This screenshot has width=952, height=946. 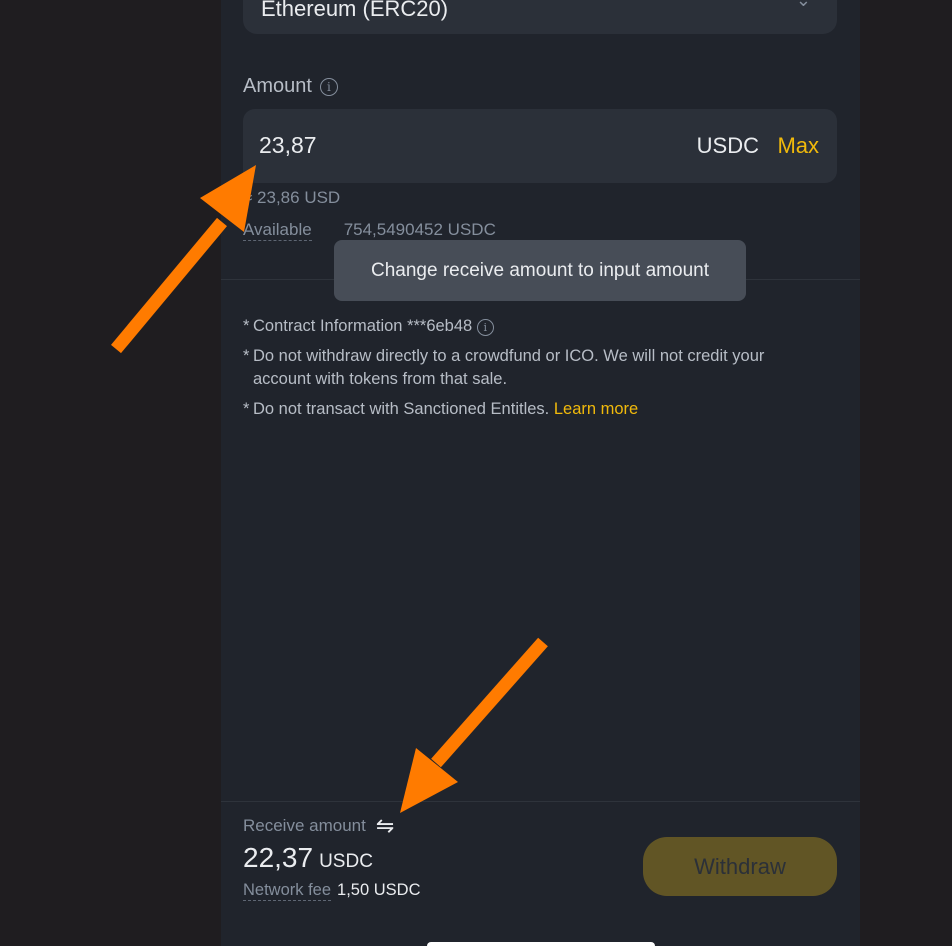 What do you see at coordinates (277, 230) in the screenshot?
I see `available-label: Available` at bounding box center [277, 230].